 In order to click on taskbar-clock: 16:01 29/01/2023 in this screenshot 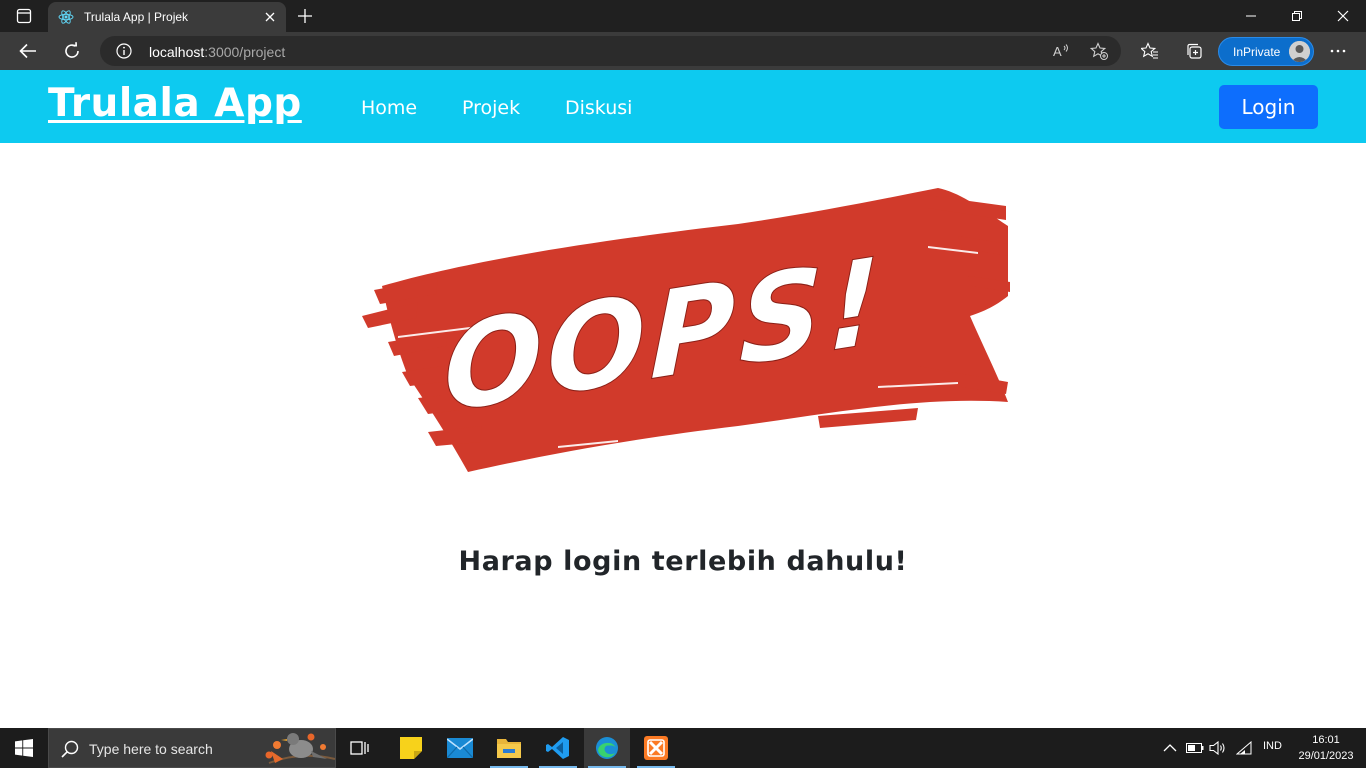, I will do `click(1326, 748)`.